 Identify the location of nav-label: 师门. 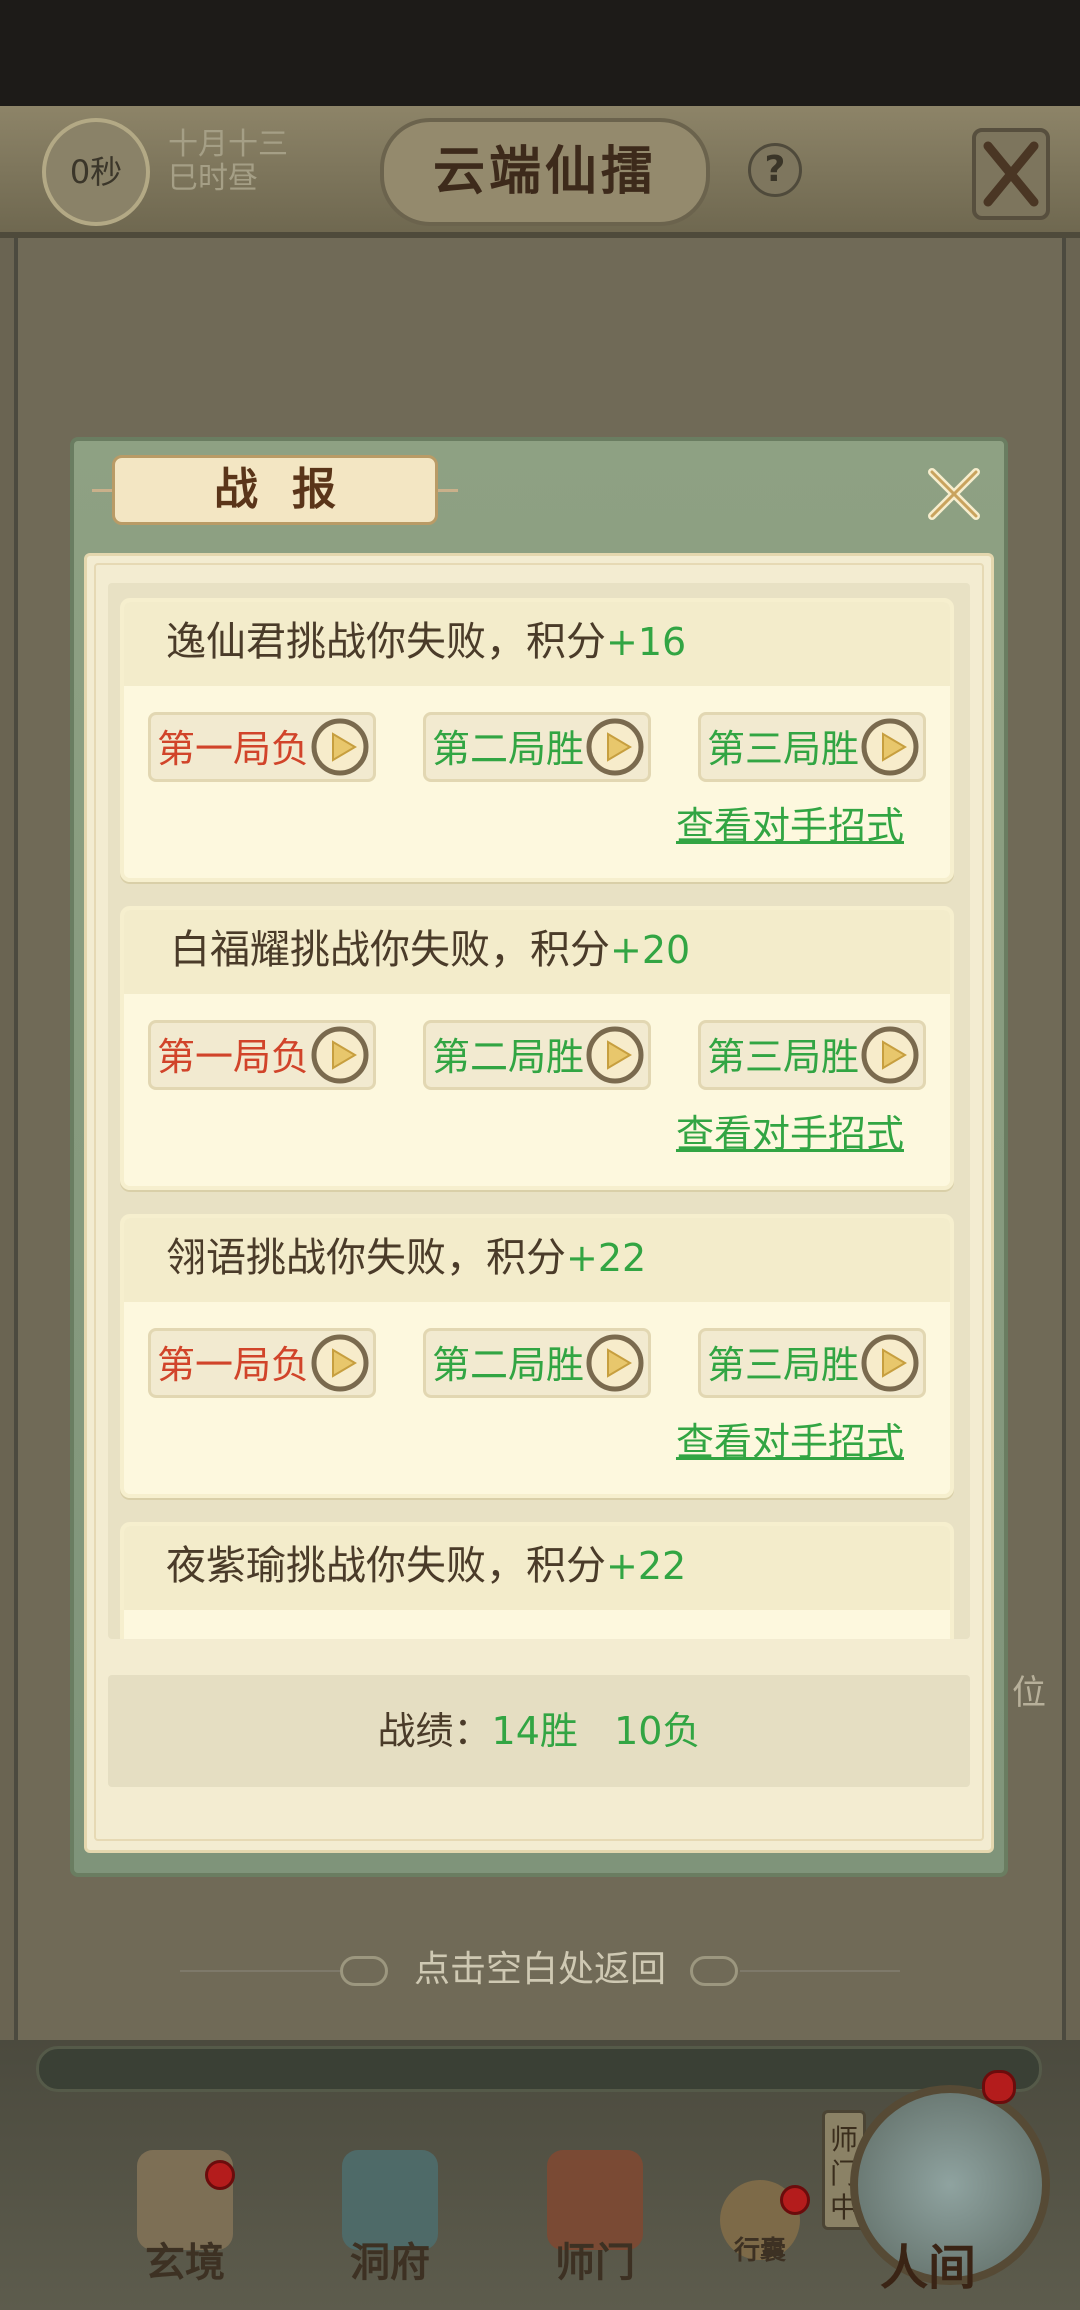
(595, 2263).